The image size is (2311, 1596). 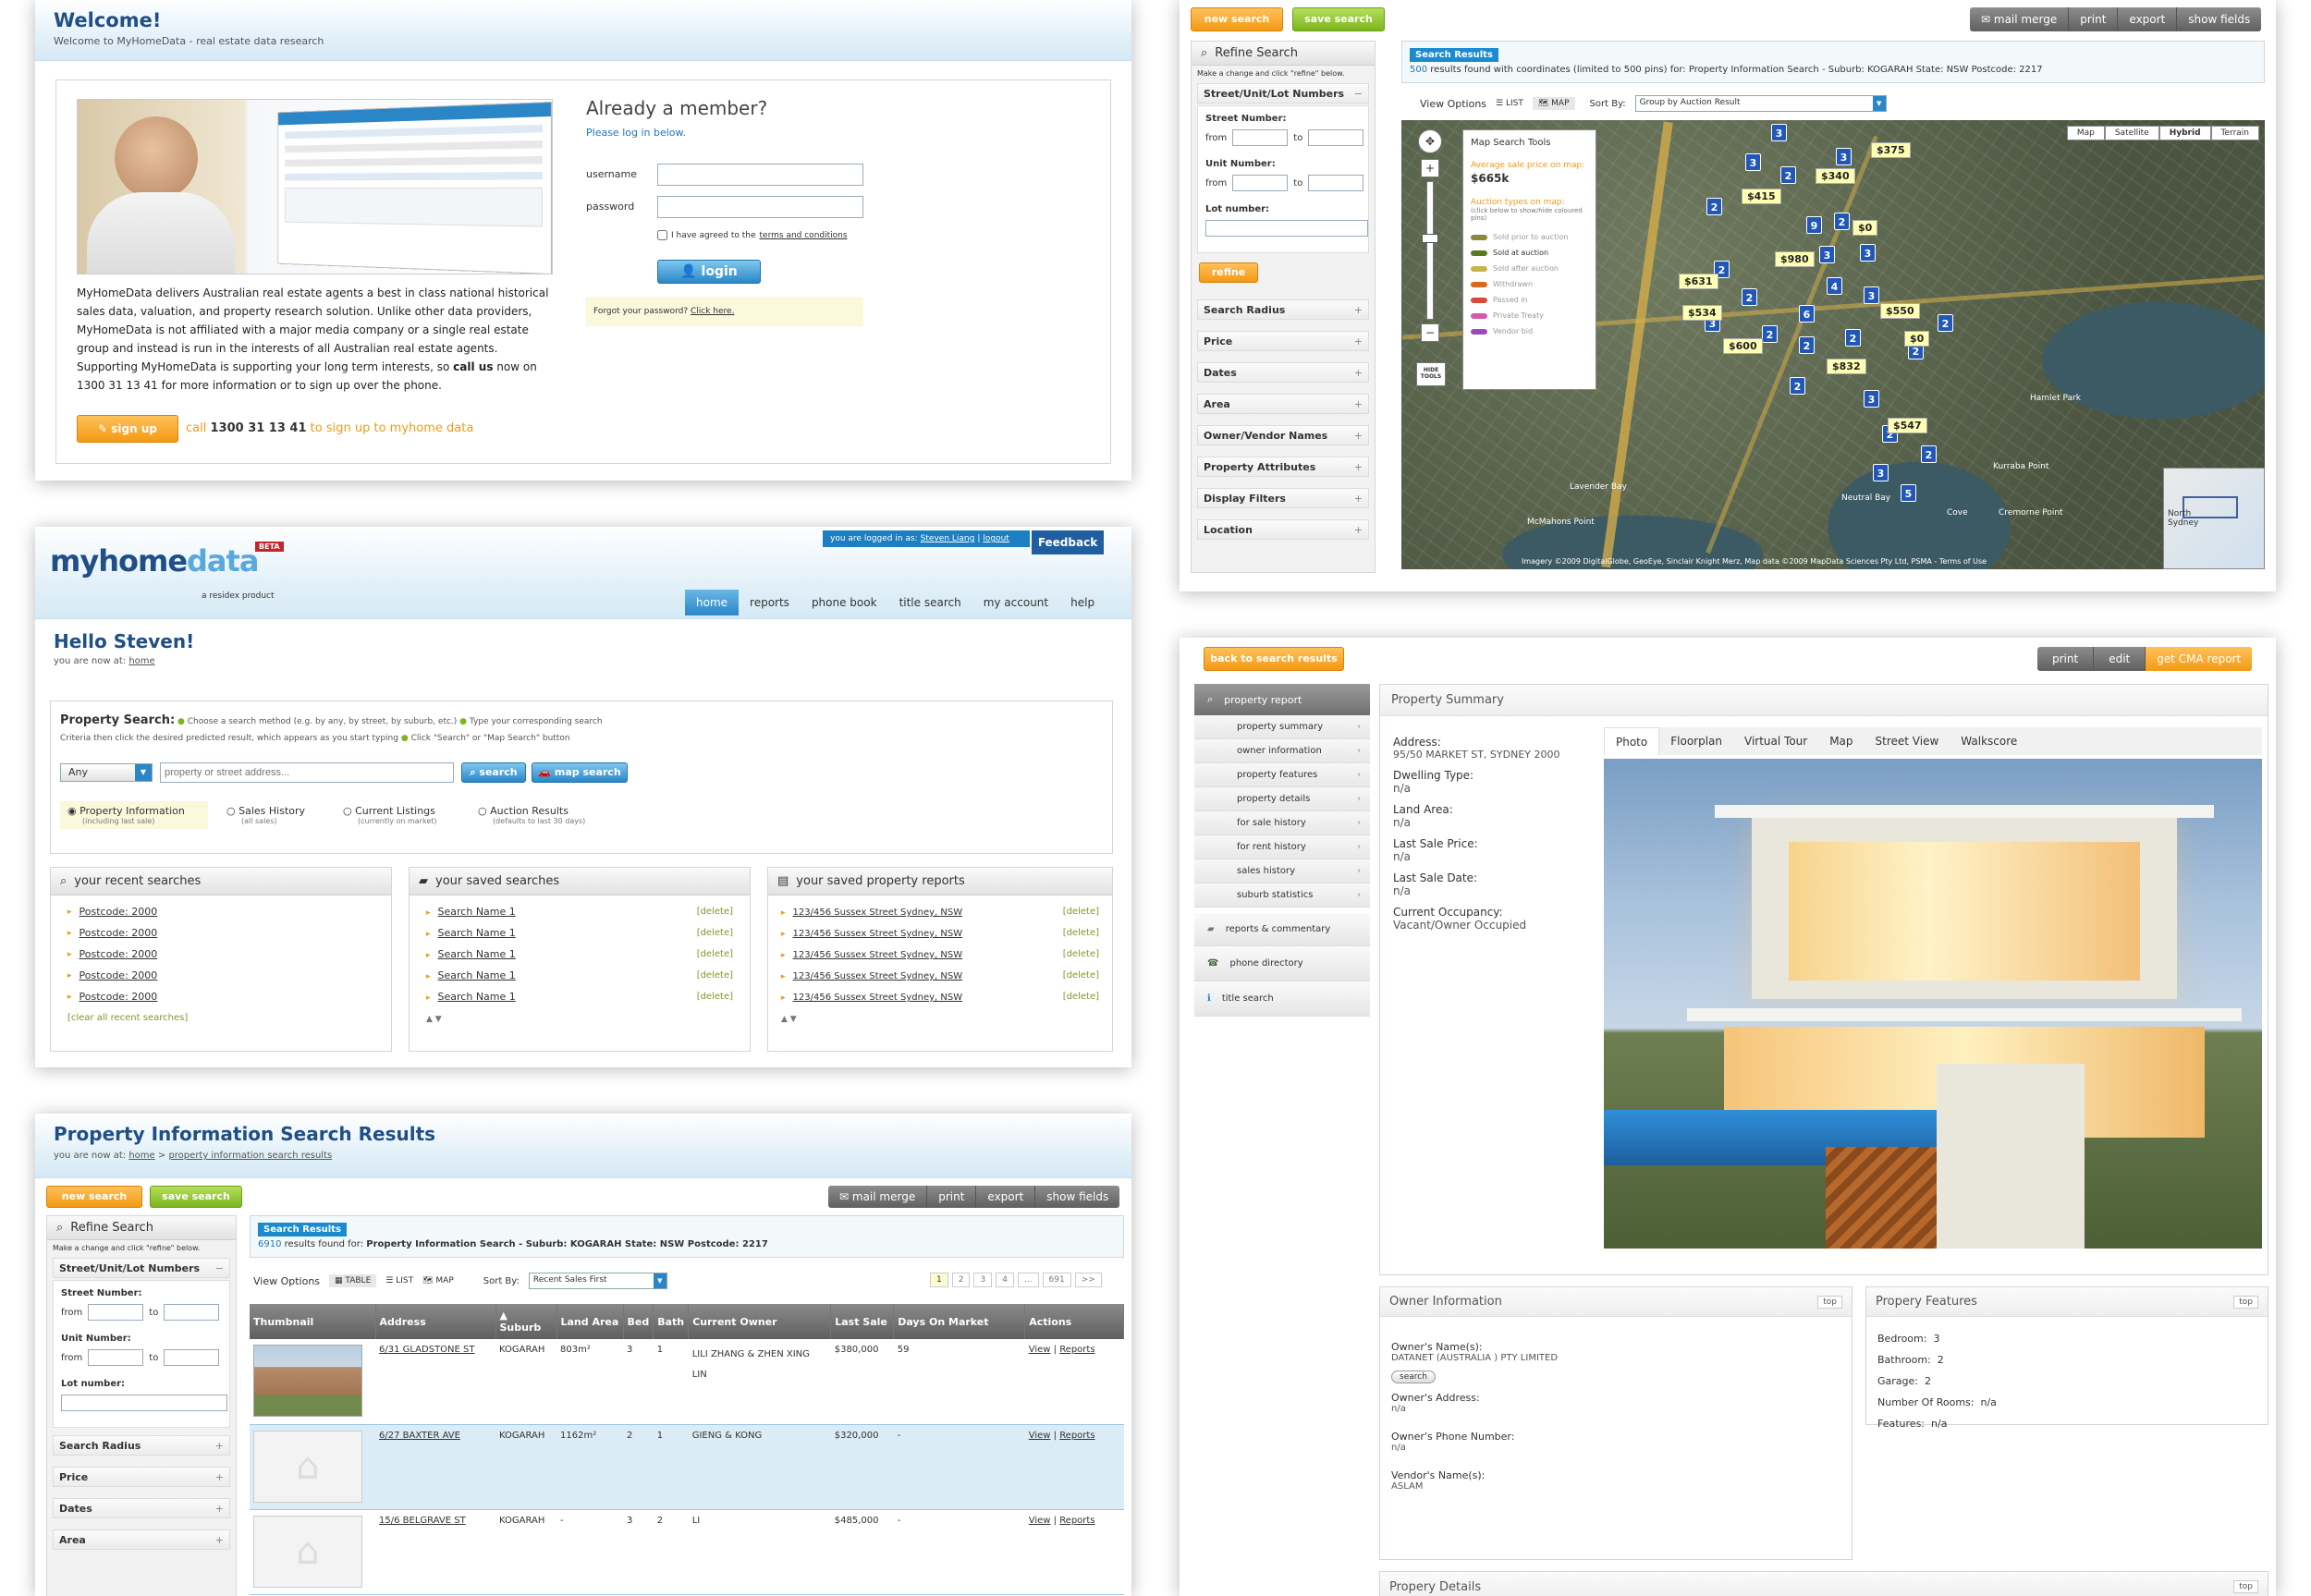 What do you see at coordinates (1989, 741) in the screenshot?
I see `tab-walkscore: Walkscore` at bounding box center [1989, 741].